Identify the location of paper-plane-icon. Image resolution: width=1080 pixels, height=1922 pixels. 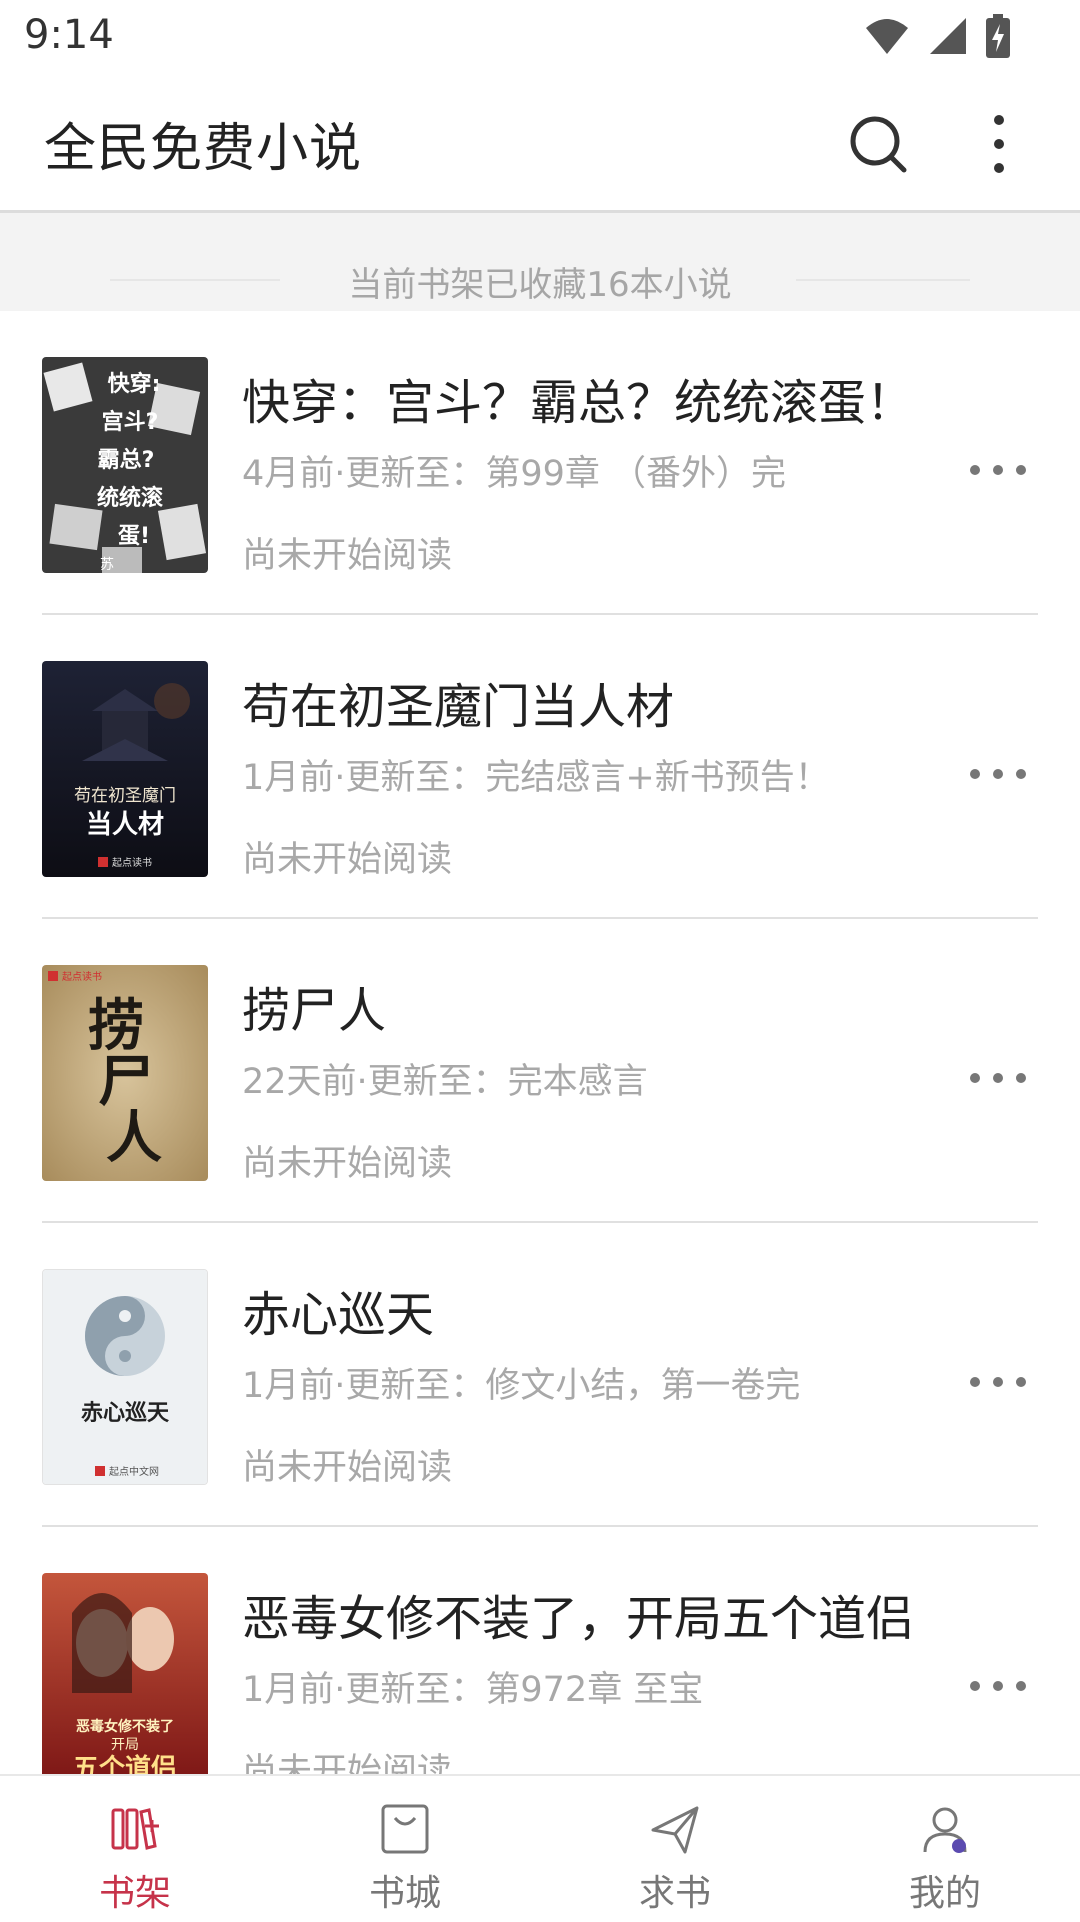
(675, 1830).